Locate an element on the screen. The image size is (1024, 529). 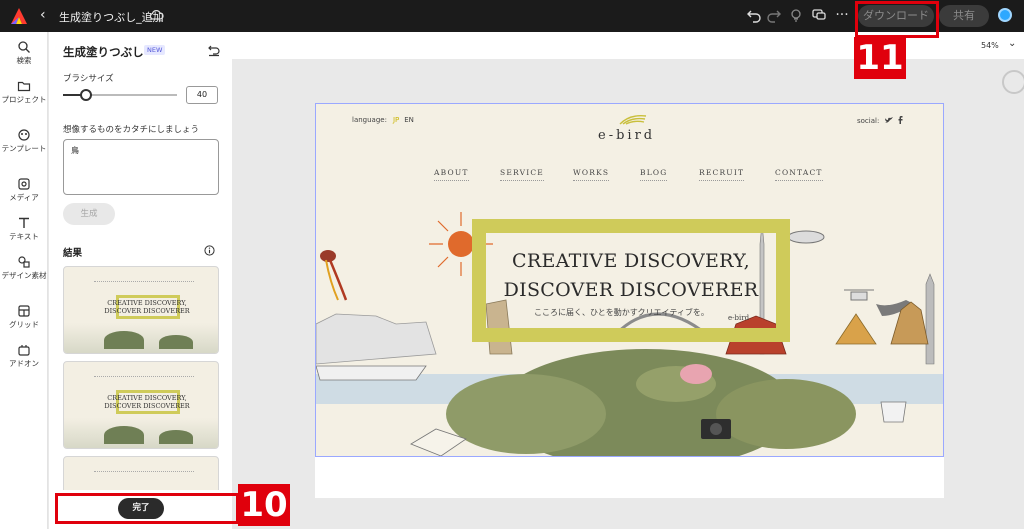
rail-item-label: アドオン is located at coordinates (24, 363).